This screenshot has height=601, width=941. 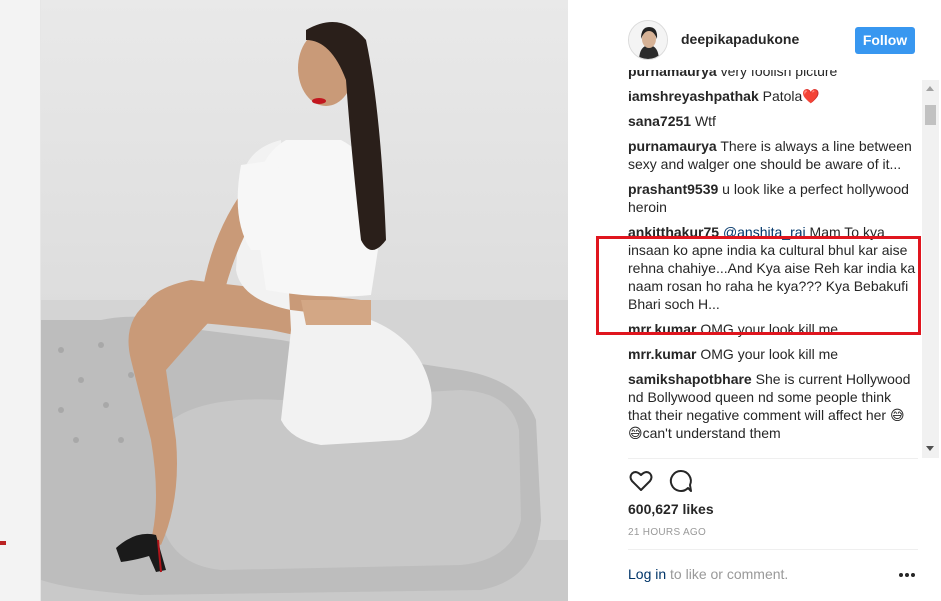 I want to click on post-header: deepikapadukone Follow, so click(x=754, y=40).